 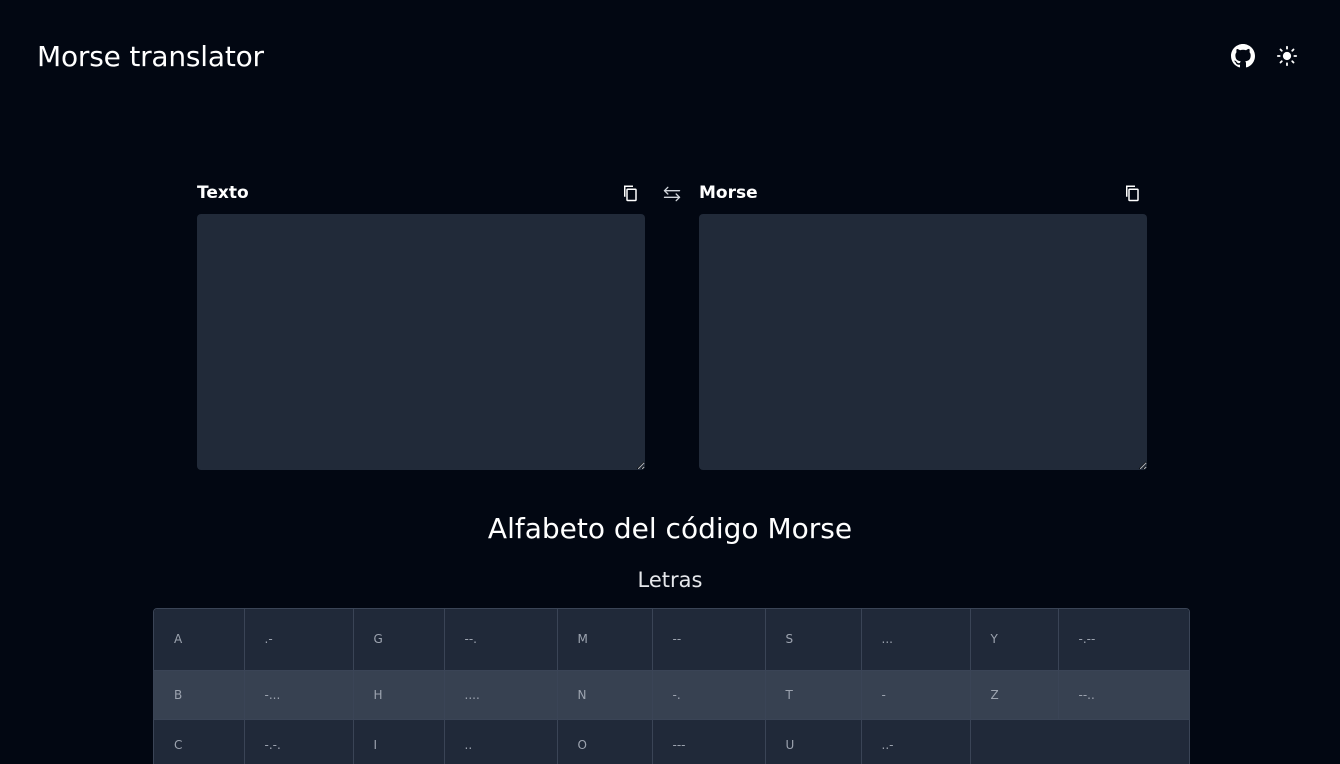 I want to click on swap-button, so click(x=672, y=194).